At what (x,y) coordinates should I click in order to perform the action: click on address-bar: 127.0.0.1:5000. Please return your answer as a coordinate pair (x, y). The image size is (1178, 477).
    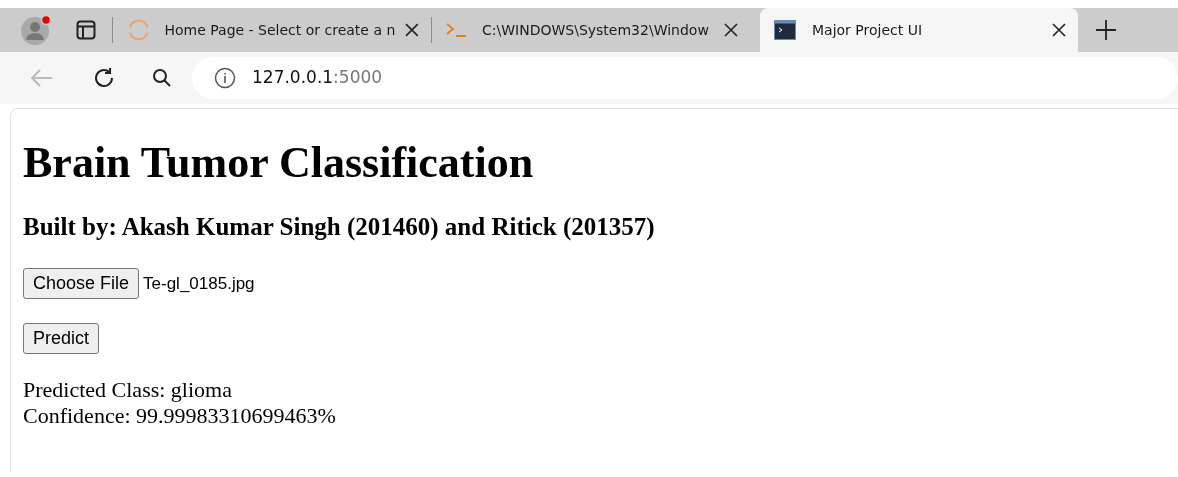
    Looking at the image, I should click on (685, 78).